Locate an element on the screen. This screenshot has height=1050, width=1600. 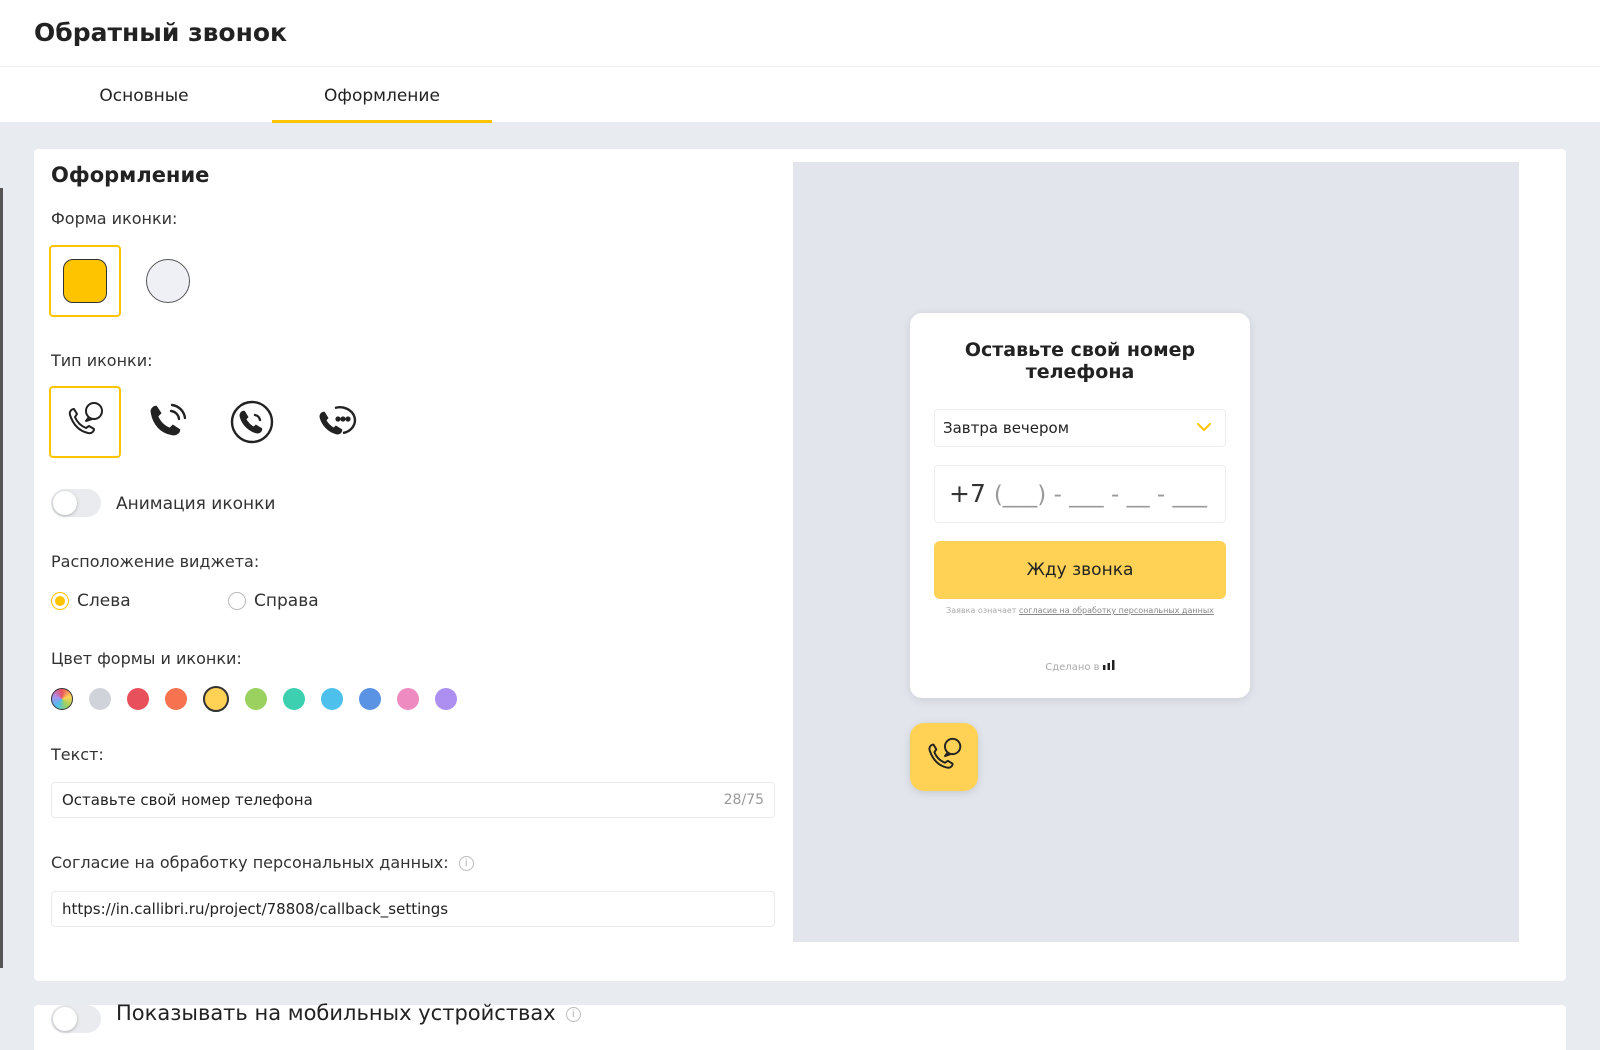
animation-toggle is located at coordinates (76, 503).